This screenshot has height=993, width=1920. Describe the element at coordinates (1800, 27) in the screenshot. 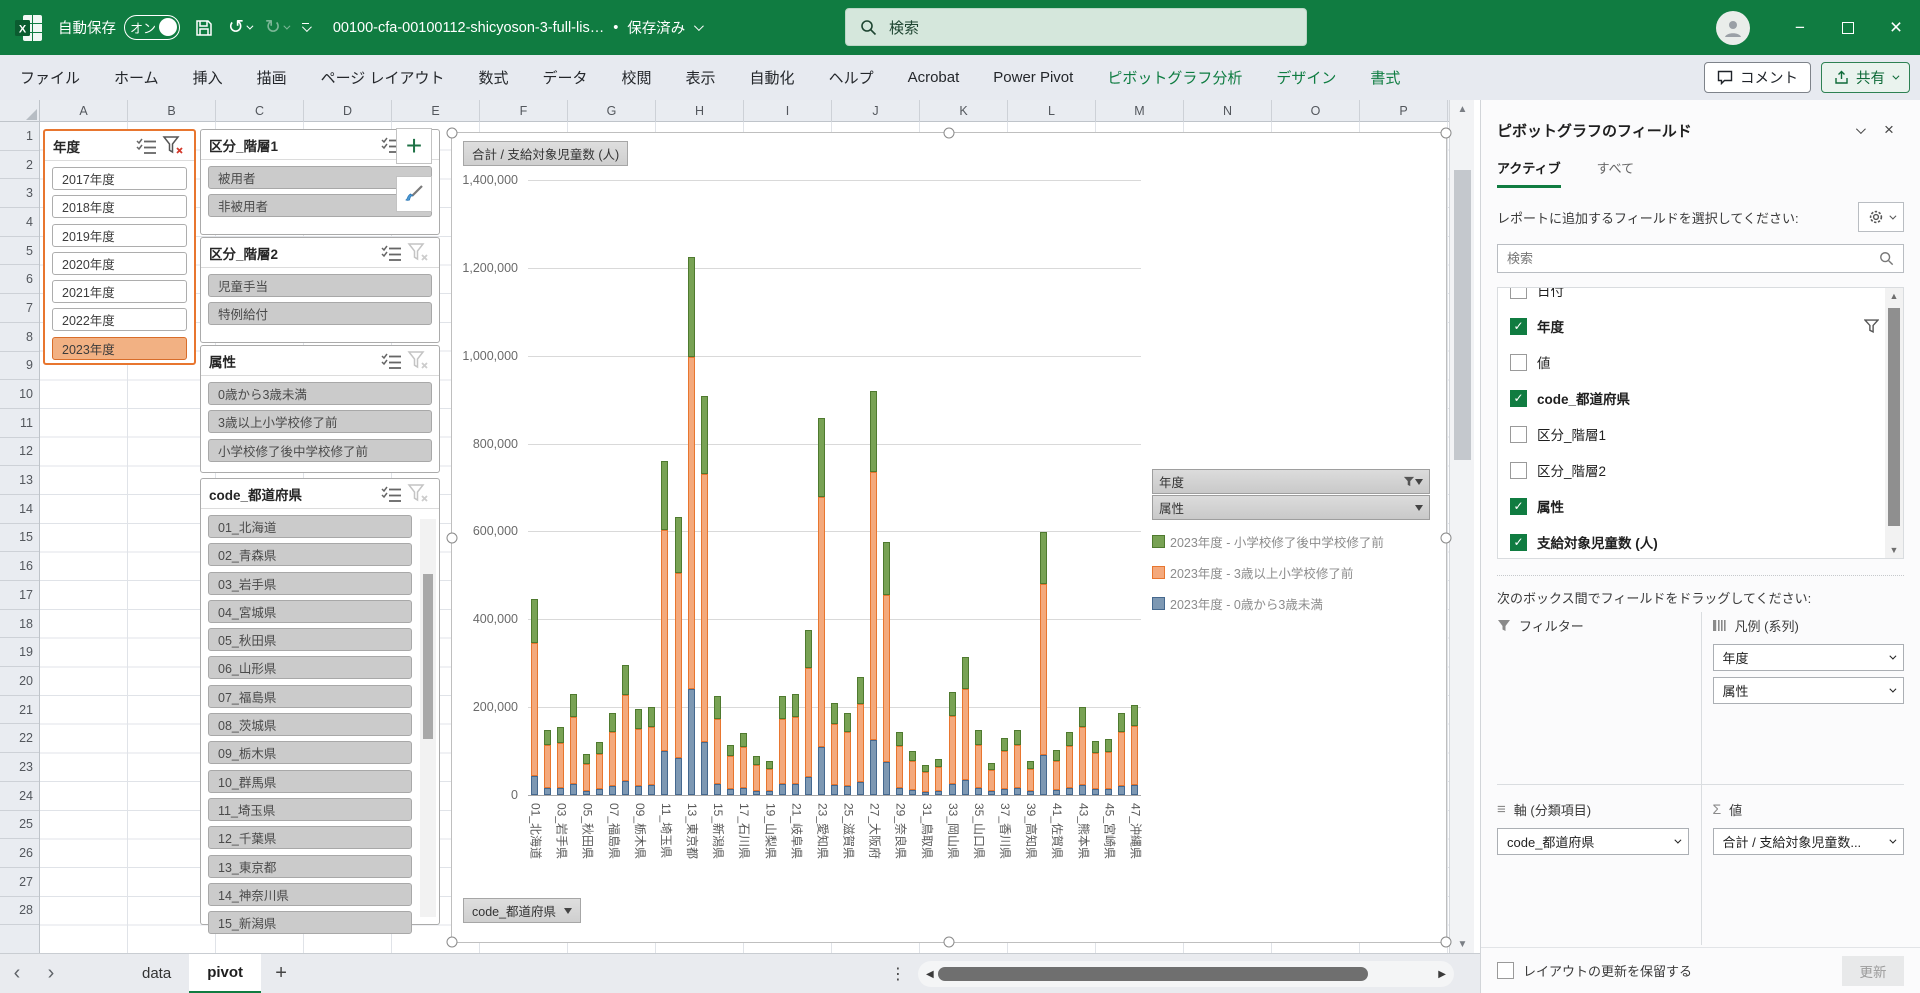

I see `minimize-button: −` at that location.